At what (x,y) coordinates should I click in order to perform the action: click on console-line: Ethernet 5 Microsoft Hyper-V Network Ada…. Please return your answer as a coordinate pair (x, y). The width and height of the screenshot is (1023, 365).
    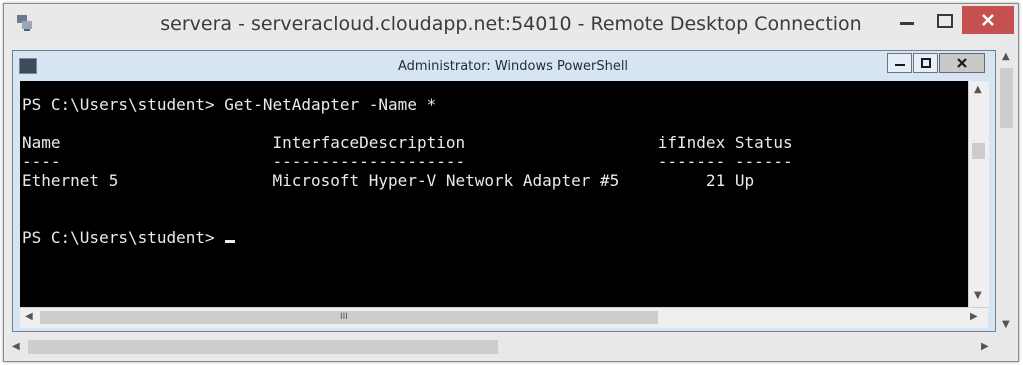
    Looking at the image, I should click on (388, 180).